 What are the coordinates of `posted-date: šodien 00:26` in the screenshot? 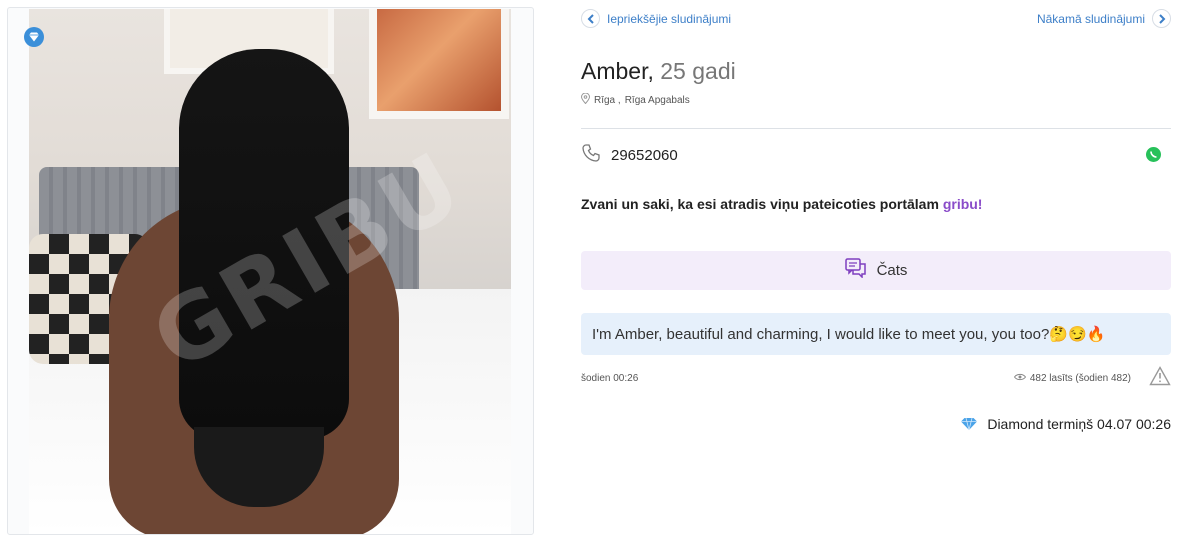 It's located at (610, 378).